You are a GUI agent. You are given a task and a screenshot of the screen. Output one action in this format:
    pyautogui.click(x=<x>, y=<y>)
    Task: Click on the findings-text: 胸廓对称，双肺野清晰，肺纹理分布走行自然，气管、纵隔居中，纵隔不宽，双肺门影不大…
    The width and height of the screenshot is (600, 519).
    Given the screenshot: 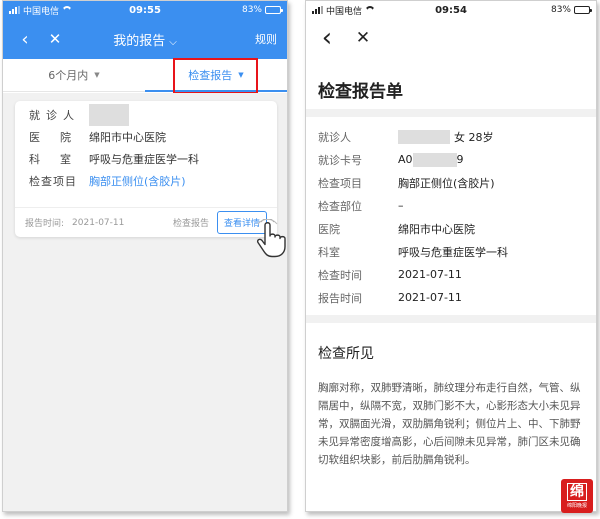 What is the action you would take?
    pyautogui.click(x=449, y=424)
    